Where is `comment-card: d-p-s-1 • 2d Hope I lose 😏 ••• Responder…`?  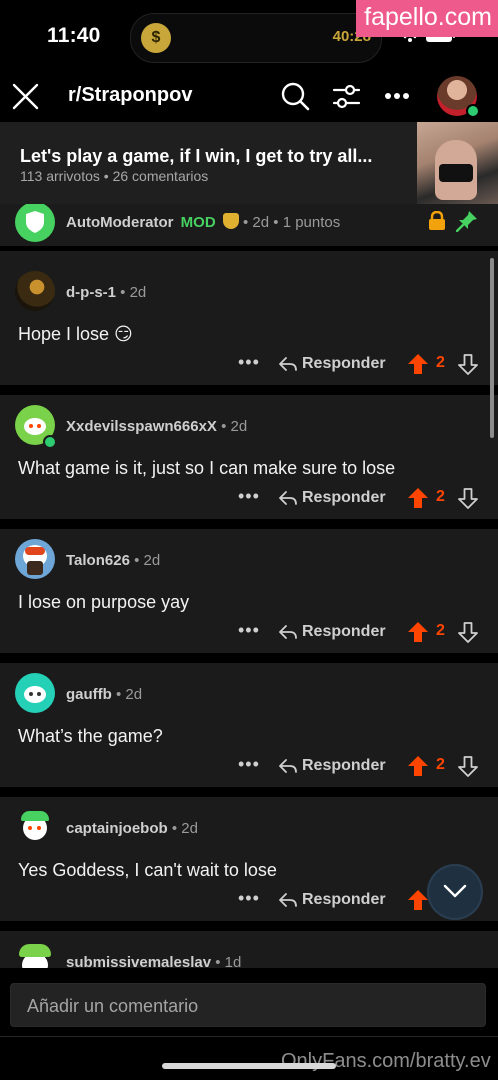 comment-card: d-p-s-1 • 2d Hope I lose 😏 ••• Responder… is located at coordinates (249, 318).